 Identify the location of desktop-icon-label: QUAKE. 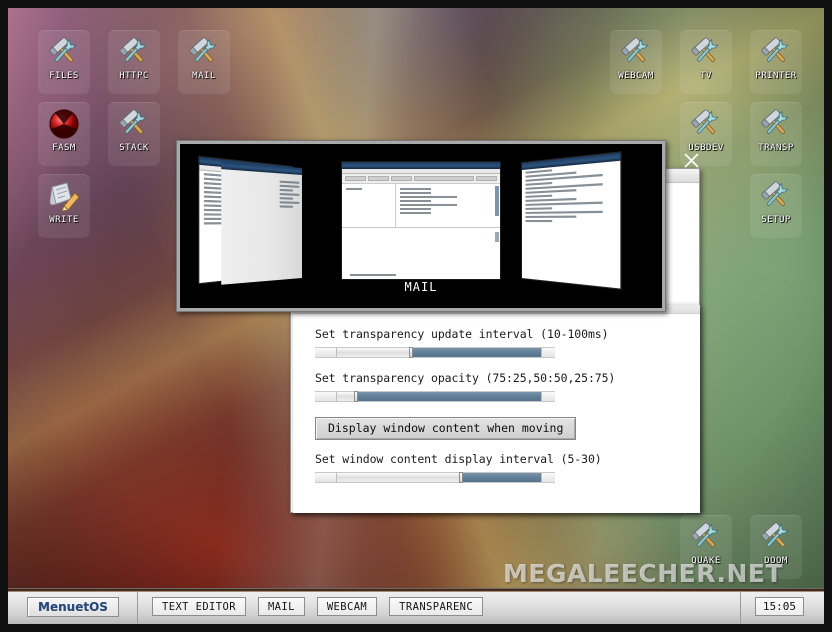
(706, 561).